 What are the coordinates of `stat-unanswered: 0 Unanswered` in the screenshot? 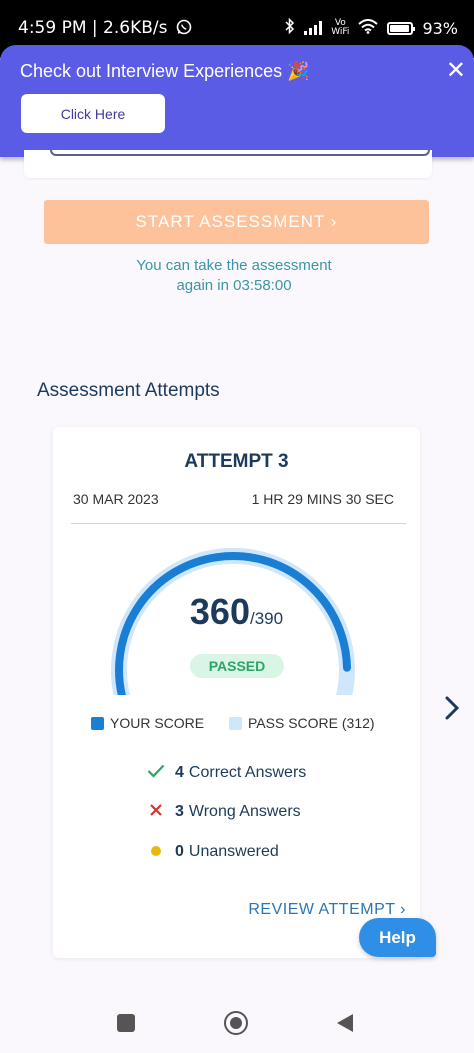 It's located at (212, 851).